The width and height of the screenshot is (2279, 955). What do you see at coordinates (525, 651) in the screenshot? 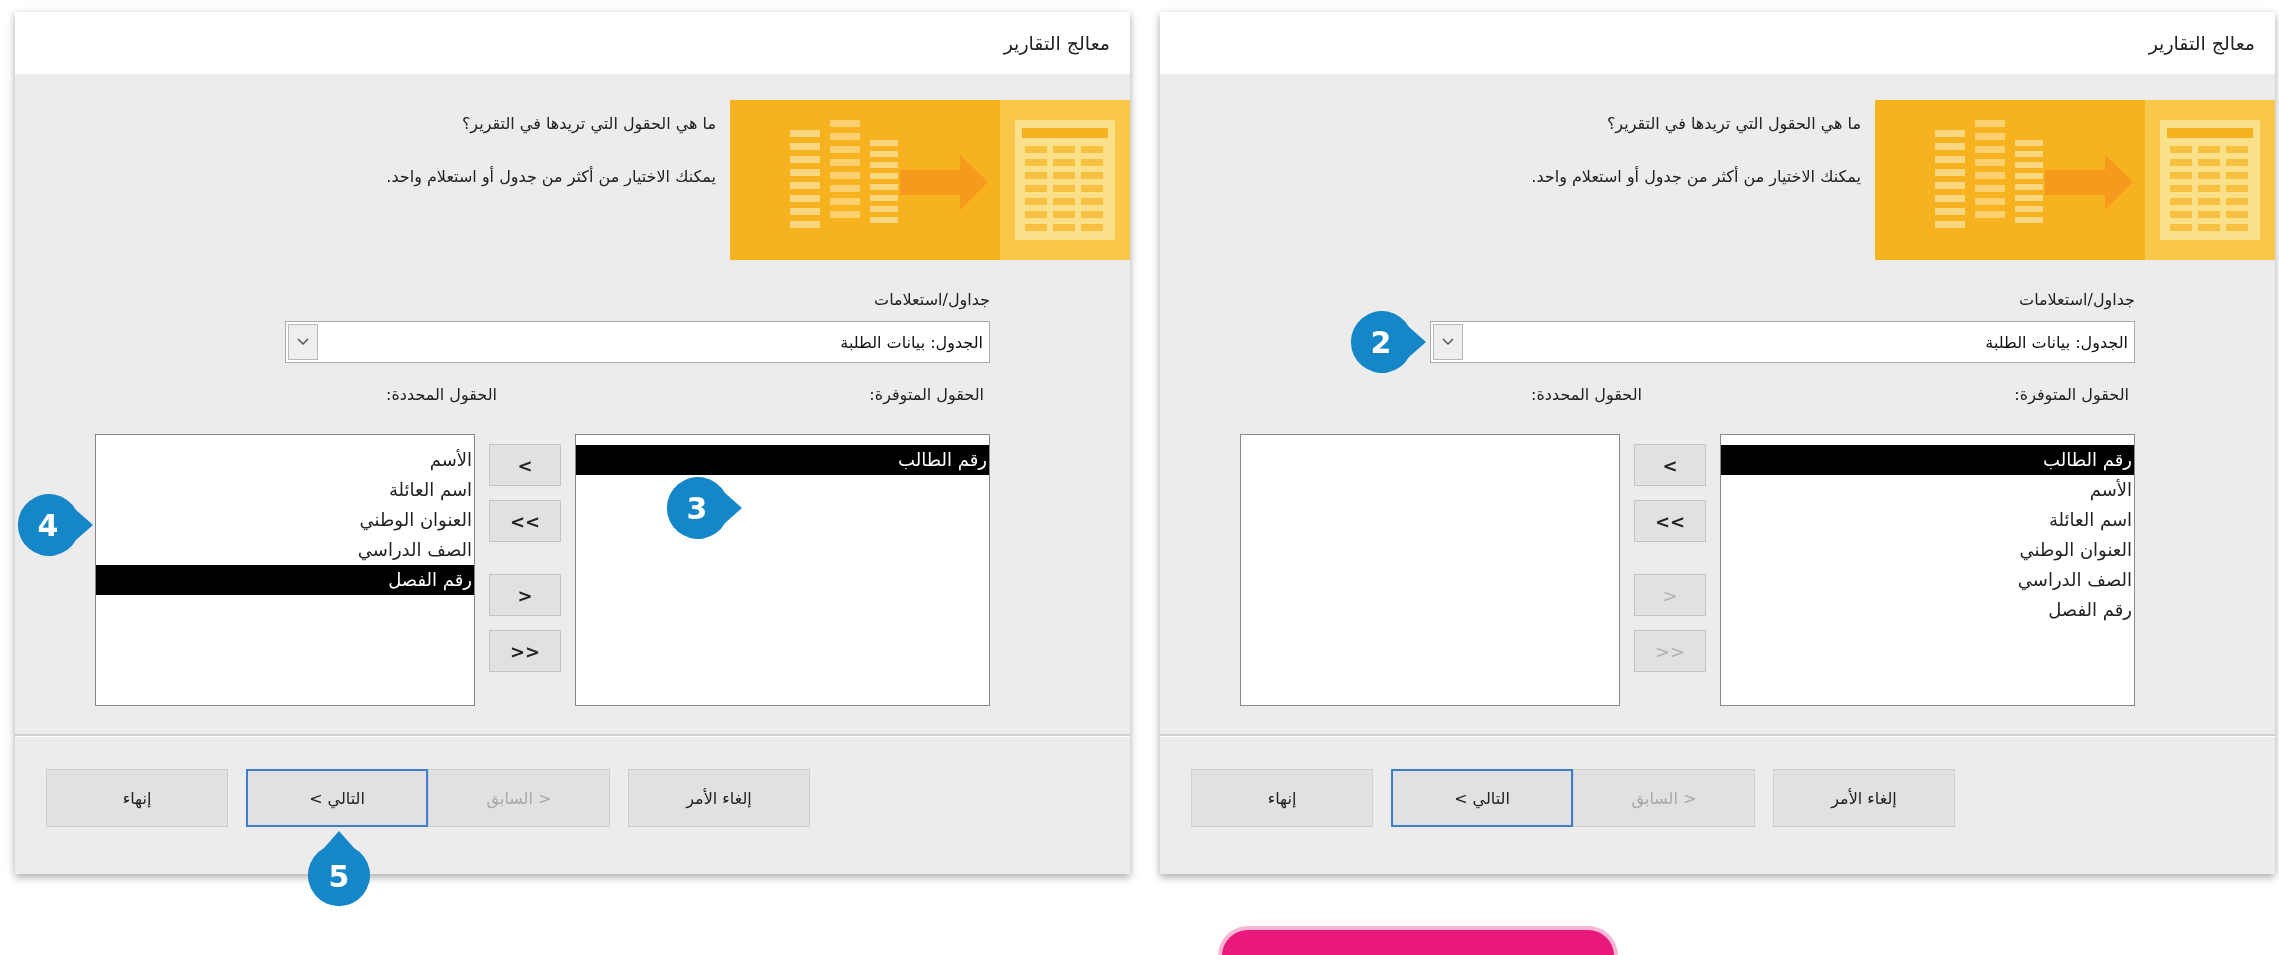
I see `move-button: >>` at bounding box center [525, 651].